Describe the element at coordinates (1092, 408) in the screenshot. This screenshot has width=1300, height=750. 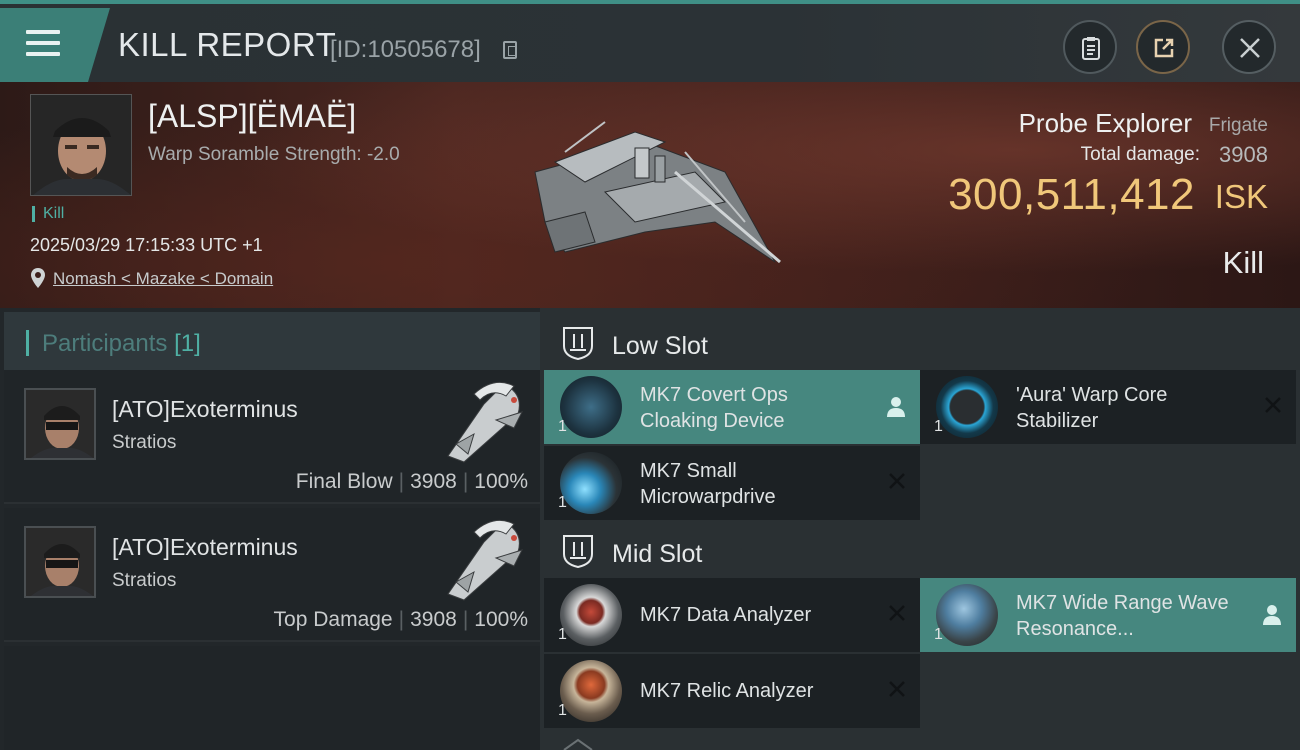
I see `module-name: 'Aura' Warp Core Stabilizer` at that location.